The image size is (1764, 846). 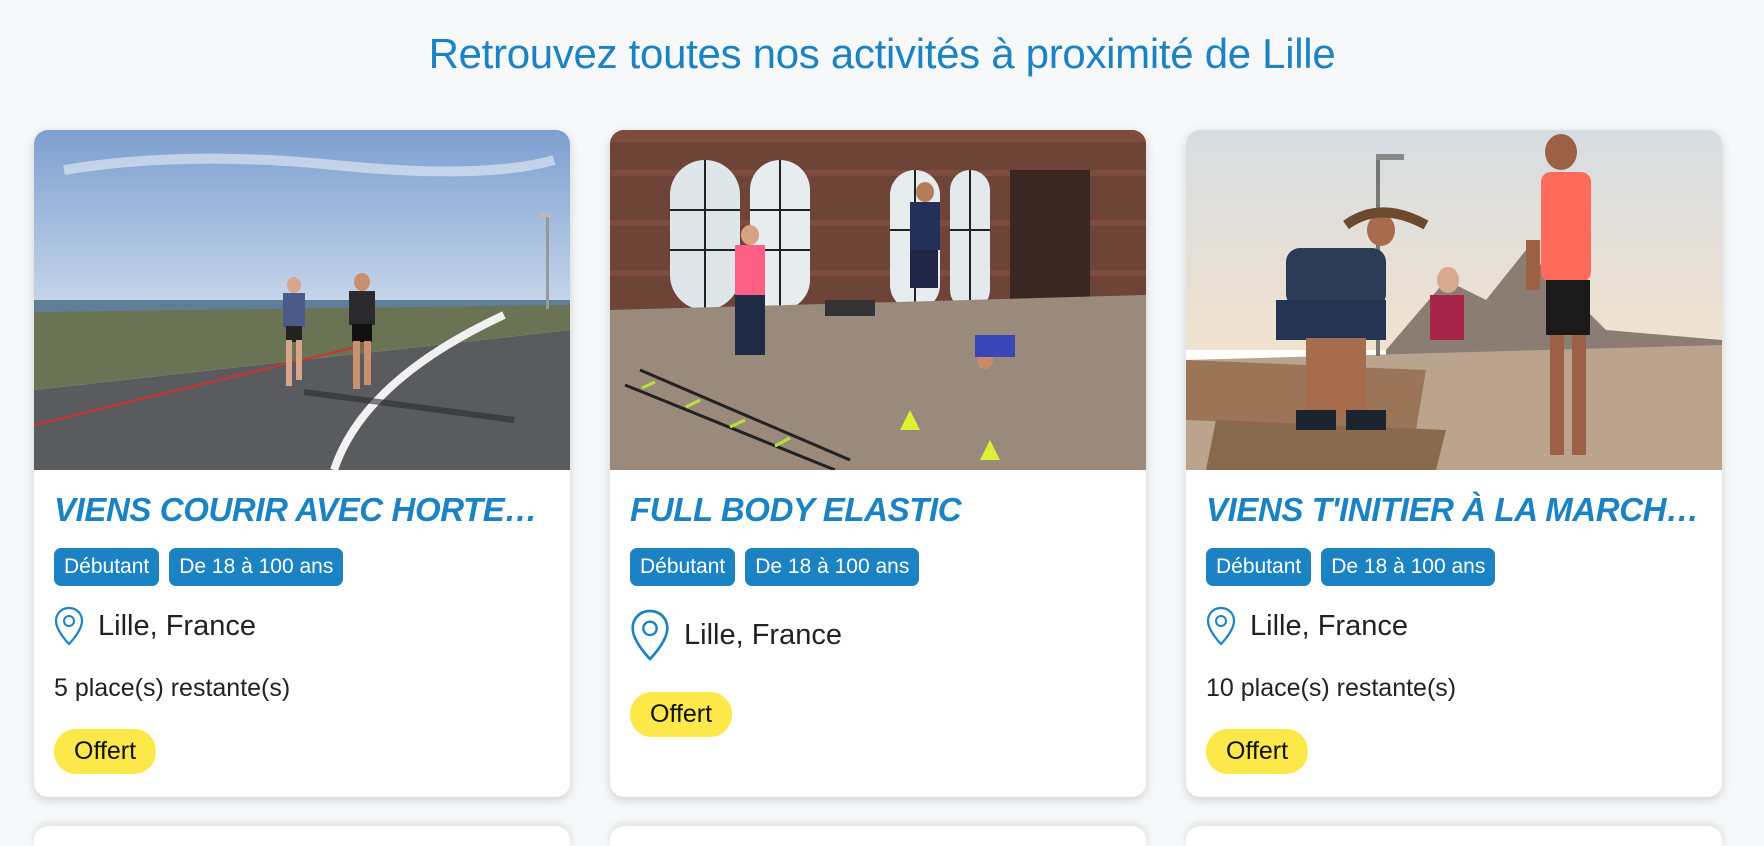 What do you see at coordinates (302, 510) in the screenshot?
I see `activity-title: VIENS COURIR AVEC HORTENSE !` at bounding box center [302, 510].